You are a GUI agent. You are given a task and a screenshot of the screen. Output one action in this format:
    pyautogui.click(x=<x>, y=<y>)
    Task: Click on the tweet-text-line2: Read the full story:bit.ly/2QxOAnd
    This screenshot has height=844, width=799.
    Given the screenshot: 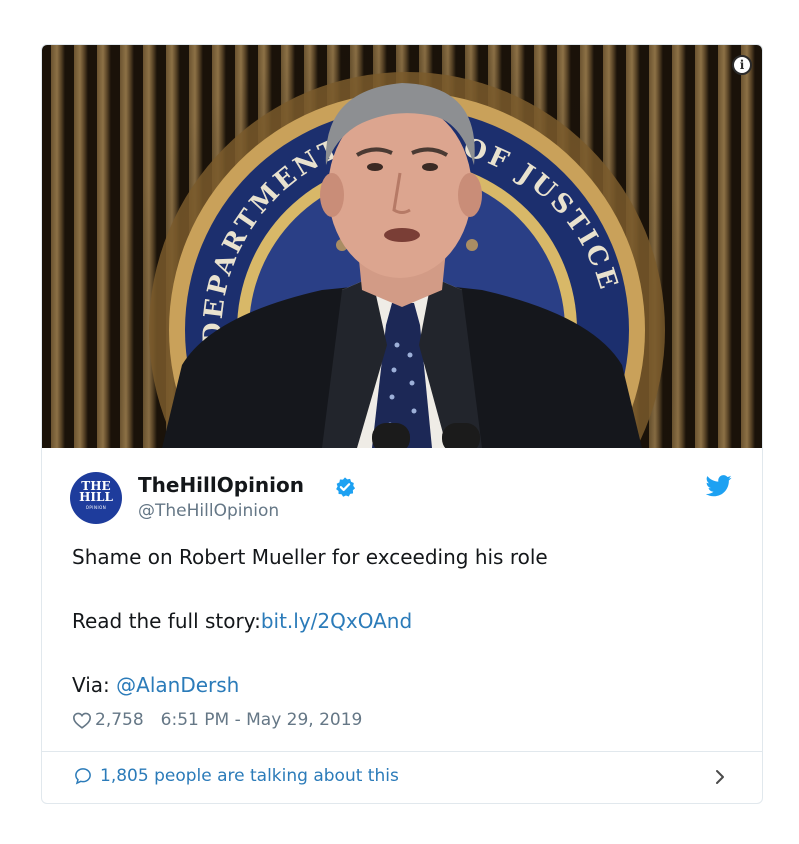 What is the action you would take?
    pyautogui.click(x=242, y=621)
    